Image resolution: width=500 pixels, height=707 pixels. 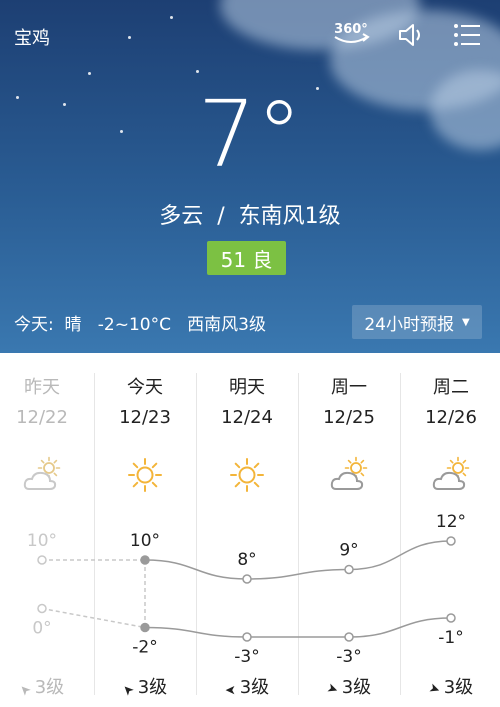 What do you see at coordinates (467, 35) in the screenshot?
I see `menu-icon` at bounding box center [467, 35].